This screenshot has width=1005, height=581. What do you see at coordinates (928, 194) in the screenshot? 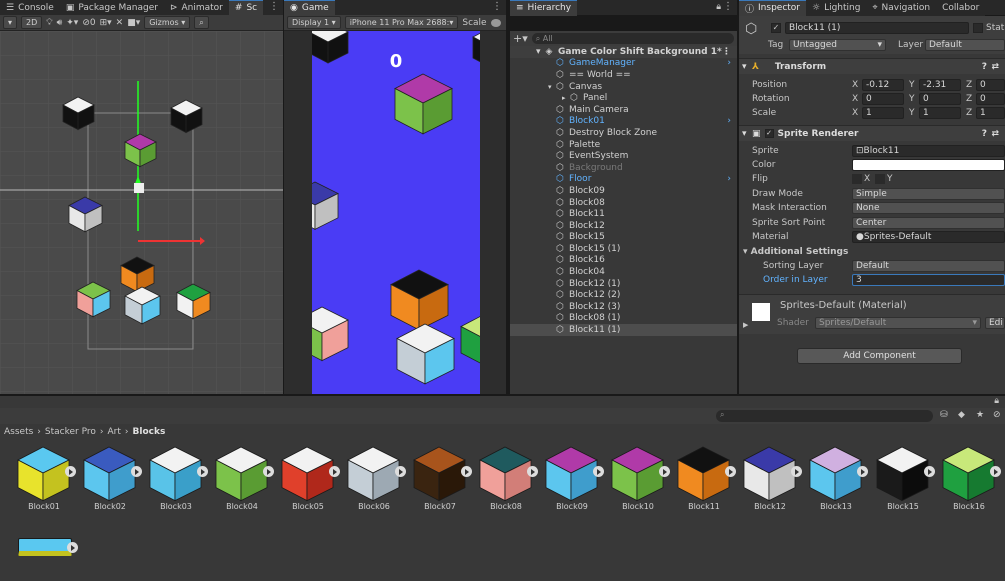
I see `draw-mode-dropdown: Simple` at bounding box center [928, 194].